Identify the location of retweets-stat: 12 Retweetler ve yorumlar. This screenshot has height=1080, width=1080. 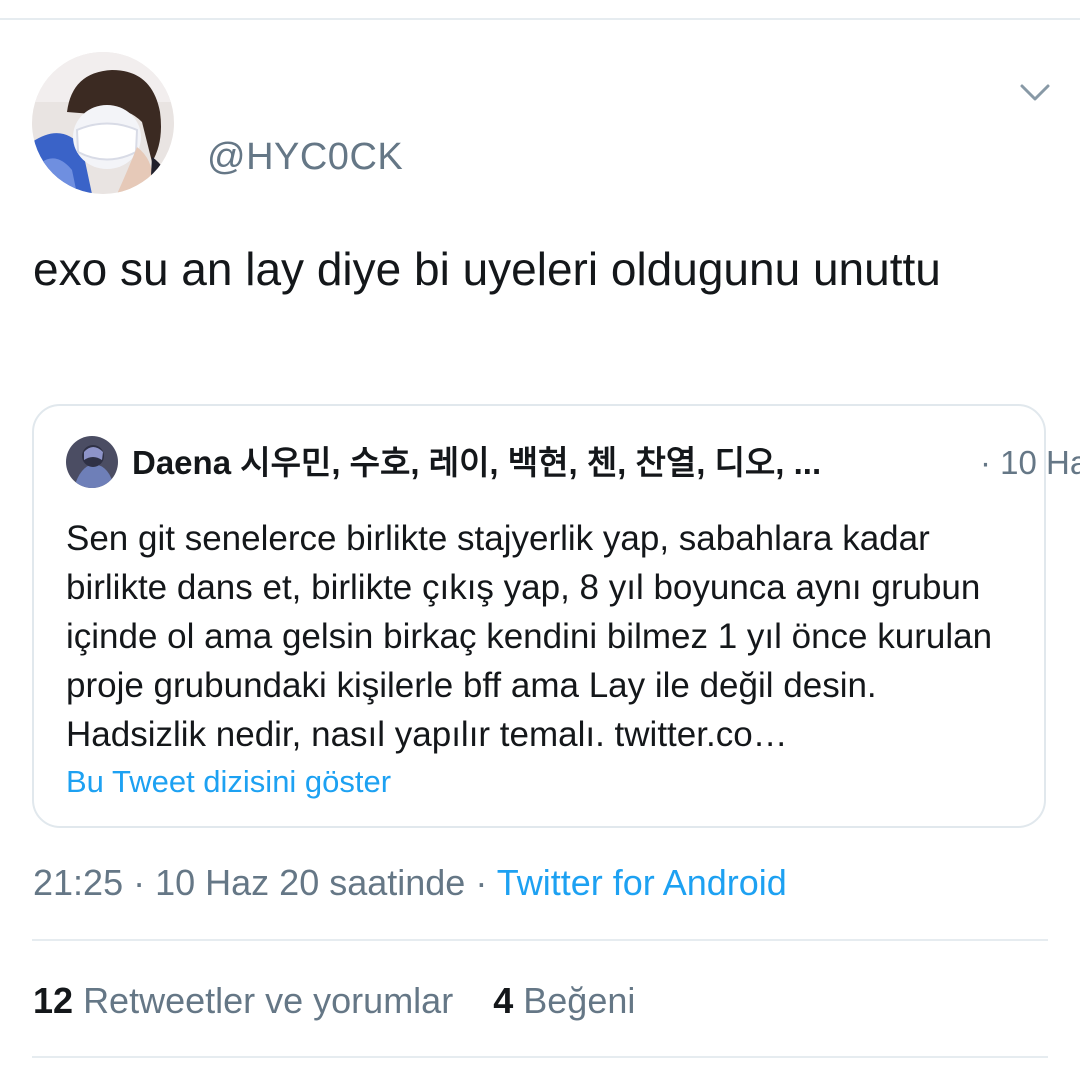
(248, 1000).